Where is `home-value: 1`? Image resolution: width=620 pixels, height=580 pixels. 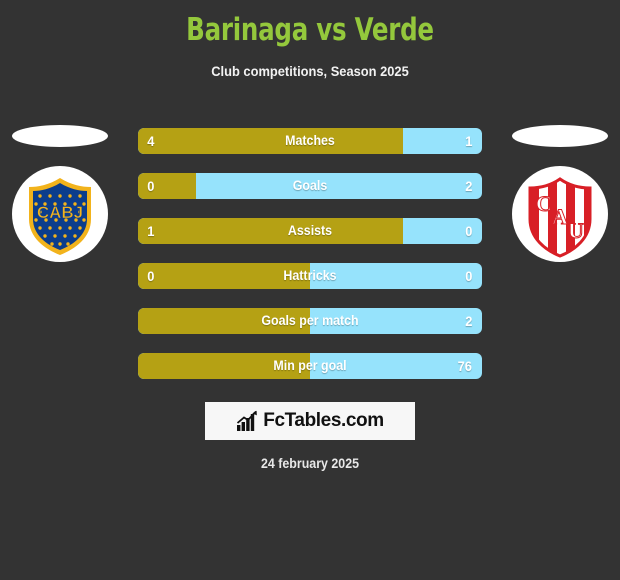
home-value: 1 is located at coordinates (151, 231).